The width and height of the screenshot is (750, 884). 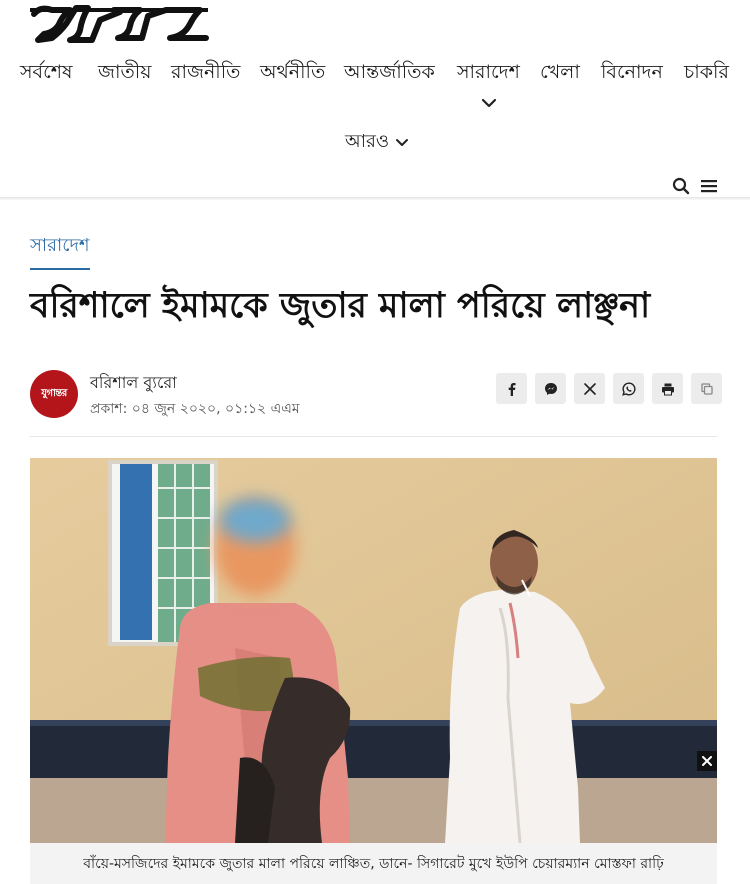 I want to click on share-bar, so click(x=609, y=388).